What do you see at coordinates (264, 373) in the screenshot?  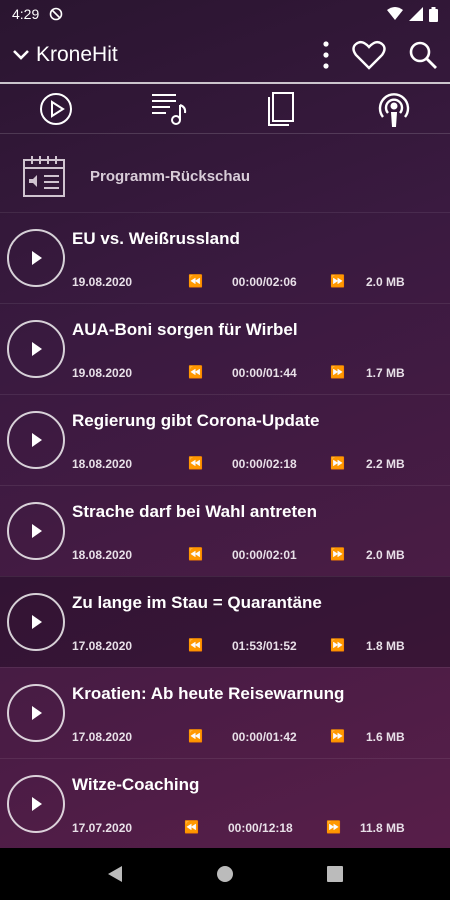 I see `episode-position: 00:00/01:44` at bounding box center [264, 373].